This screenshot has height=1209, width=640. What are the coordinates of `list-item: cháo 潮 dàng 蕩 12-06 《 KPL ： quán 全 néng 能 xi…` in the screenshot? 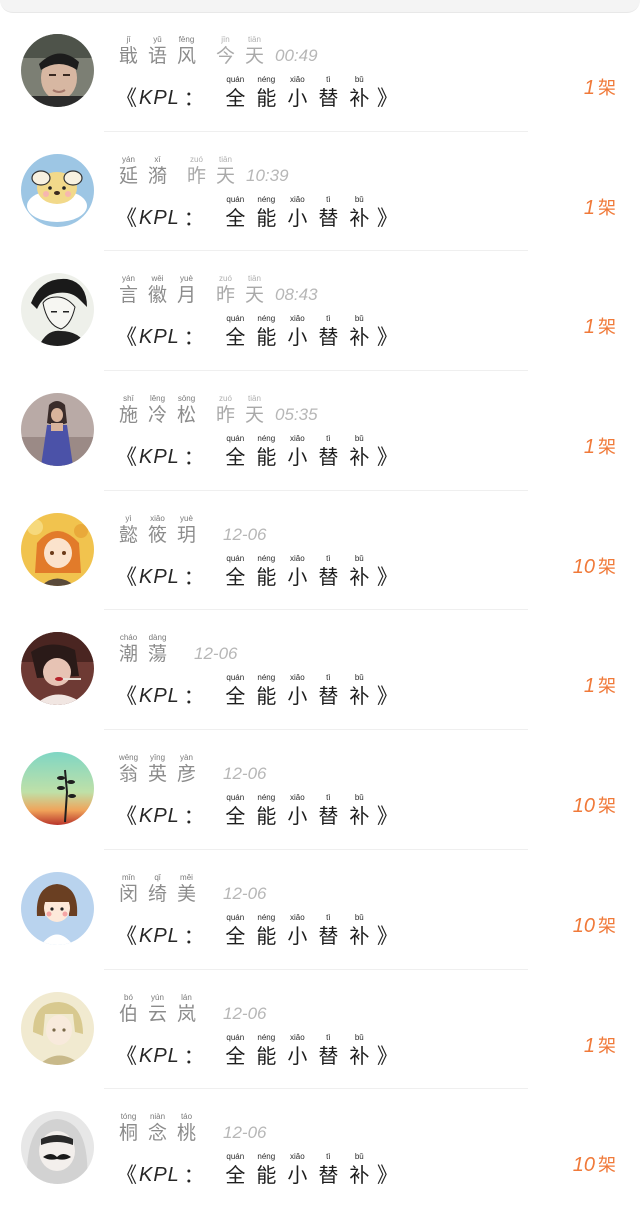 It's located at (320, 670).